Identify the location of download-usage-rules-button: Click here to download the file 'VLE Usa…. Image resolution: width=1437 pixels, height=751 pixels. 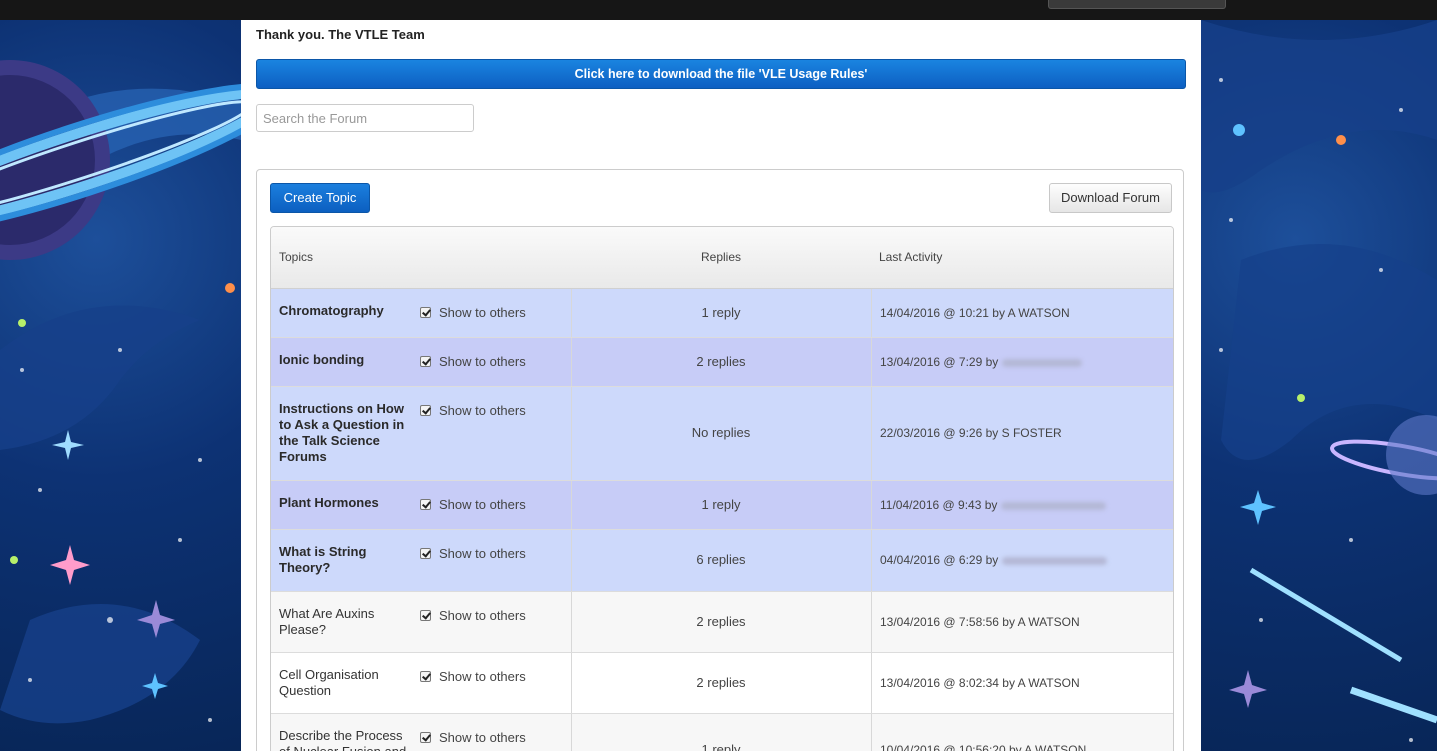
(721, 74).